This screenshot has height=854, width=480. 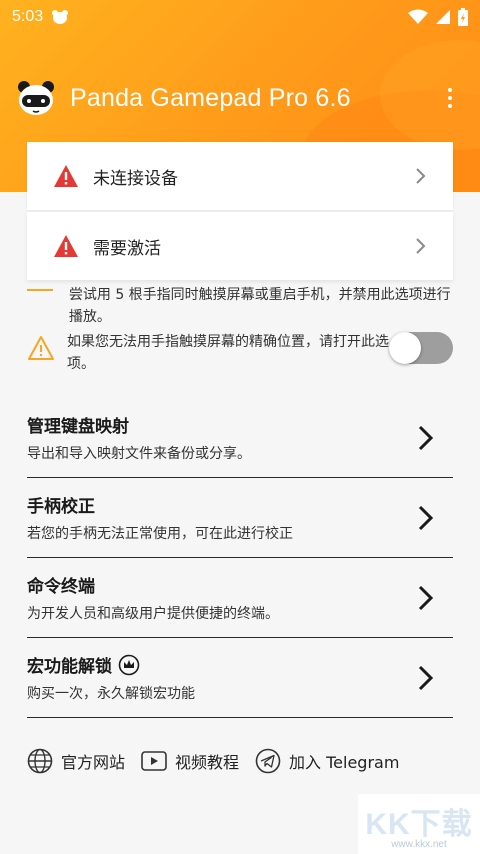 What do you see at coordinates (36, 98) in the screenshot?
I see `panda-logo-icon` at bounding box center [36, 98].